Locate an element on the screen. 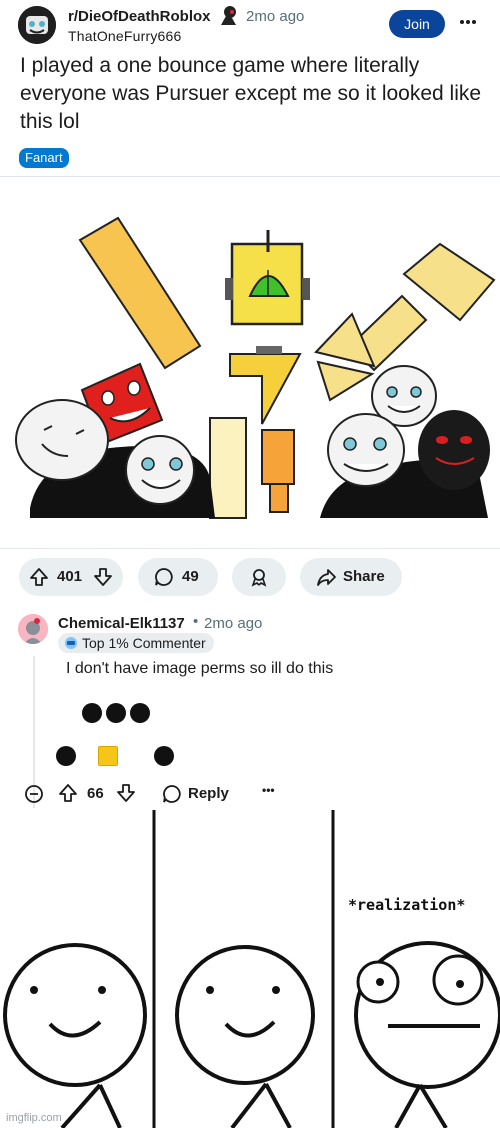  comment-action-bar: 66 Reply ••• is located at coordinates (250, 794).